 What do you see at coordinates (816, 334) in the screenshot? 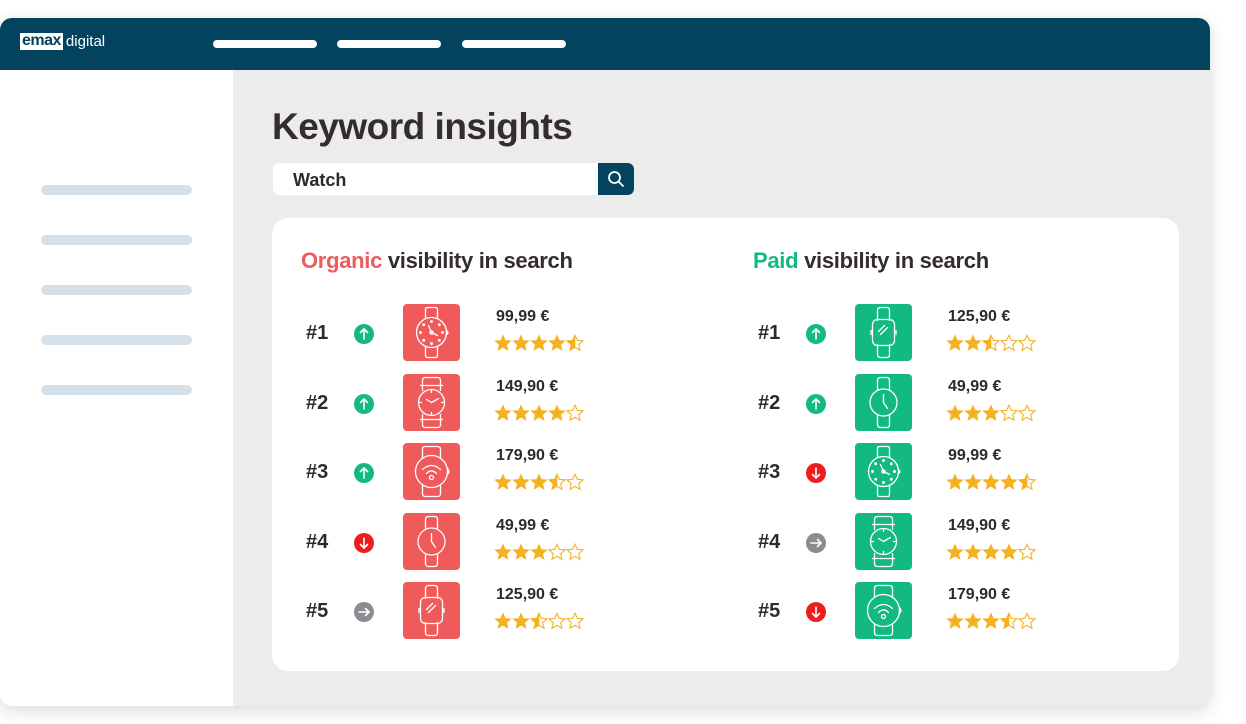
I see `trend-up-icon` at bounding box center [816, 334].